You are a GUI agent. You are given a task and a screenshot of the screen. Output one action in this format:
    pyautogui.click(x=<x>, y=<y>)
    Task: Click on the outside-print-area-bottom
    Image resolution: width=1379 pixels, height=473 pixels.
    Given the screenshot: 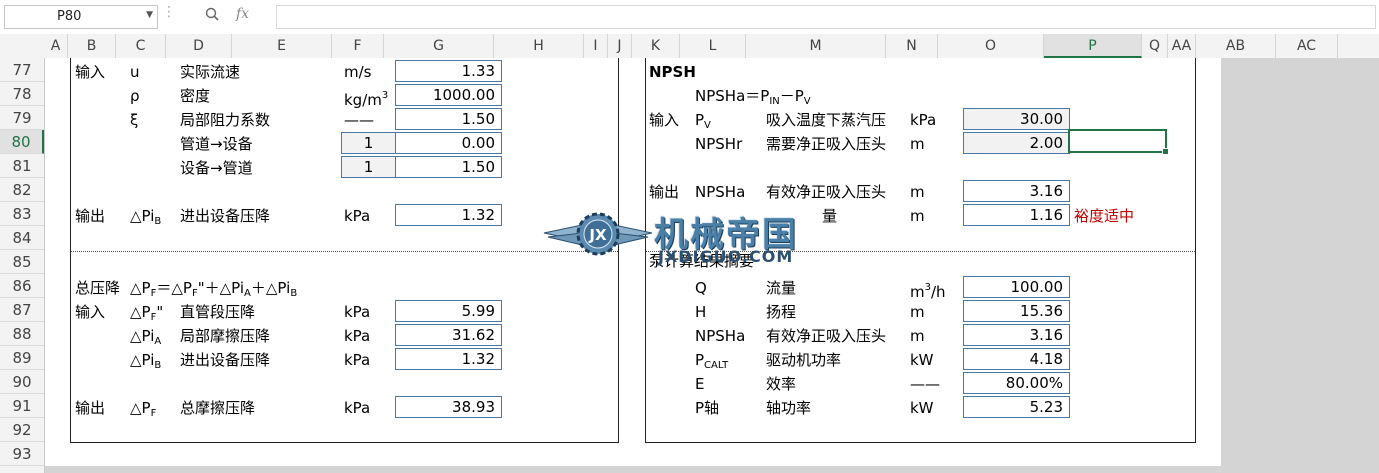 What is the action you would take?
    pyautogui.click(x=633, y=469)
    